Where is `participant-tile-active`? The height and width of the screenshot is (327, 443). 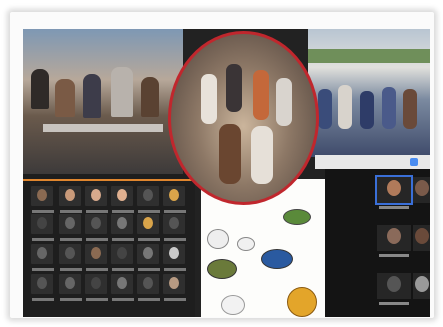
participant-tile-active is located at coordinates (394, 192).